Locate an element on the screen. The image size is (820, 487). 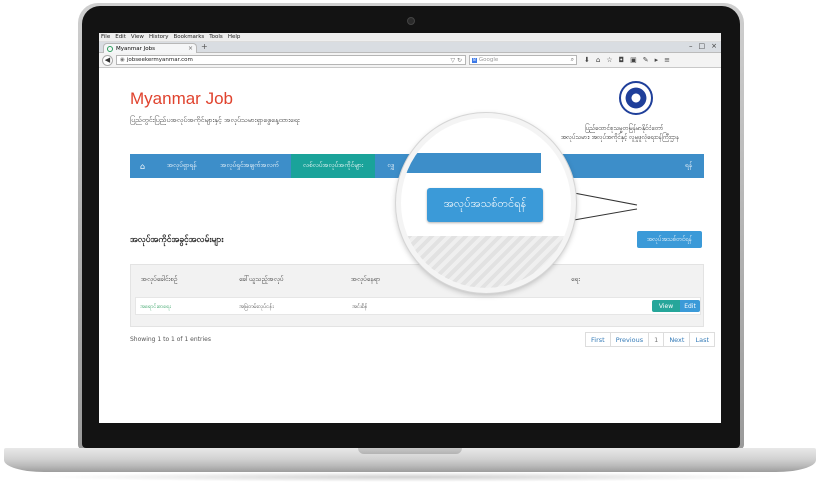
nav-vacancies: လစ်လပ်အလုပ်အကိုင်များ is located at coordinates (333, 166).